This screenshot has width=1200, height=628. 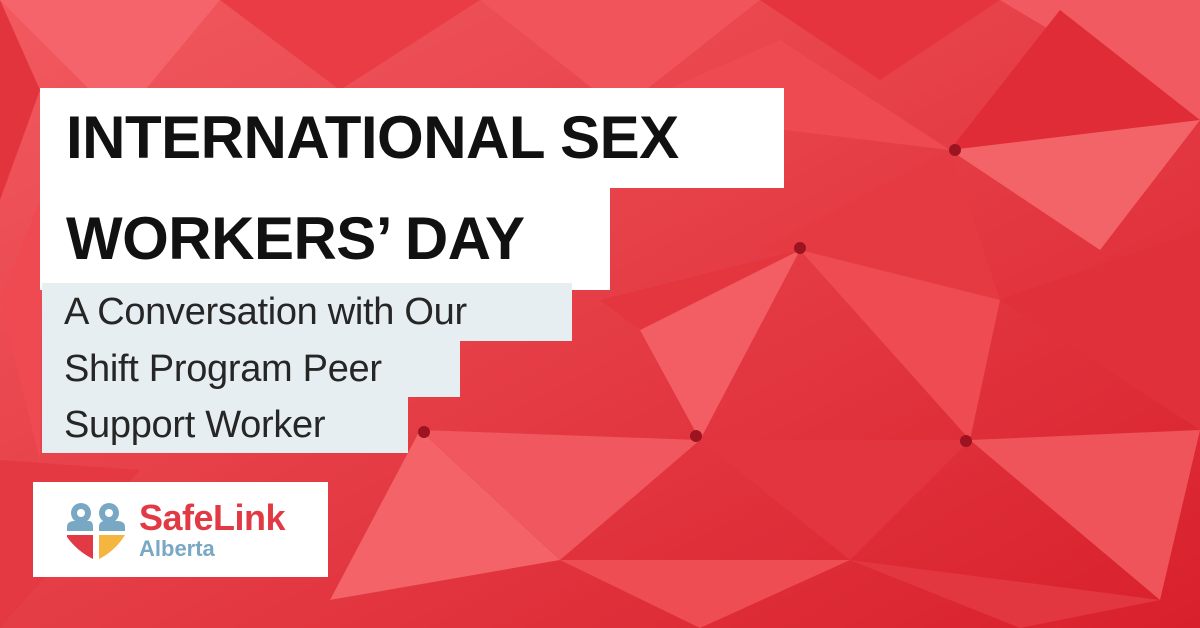 I want to click on subtitle-line-1: A Conversation with Our, so click(x=307, y=312).